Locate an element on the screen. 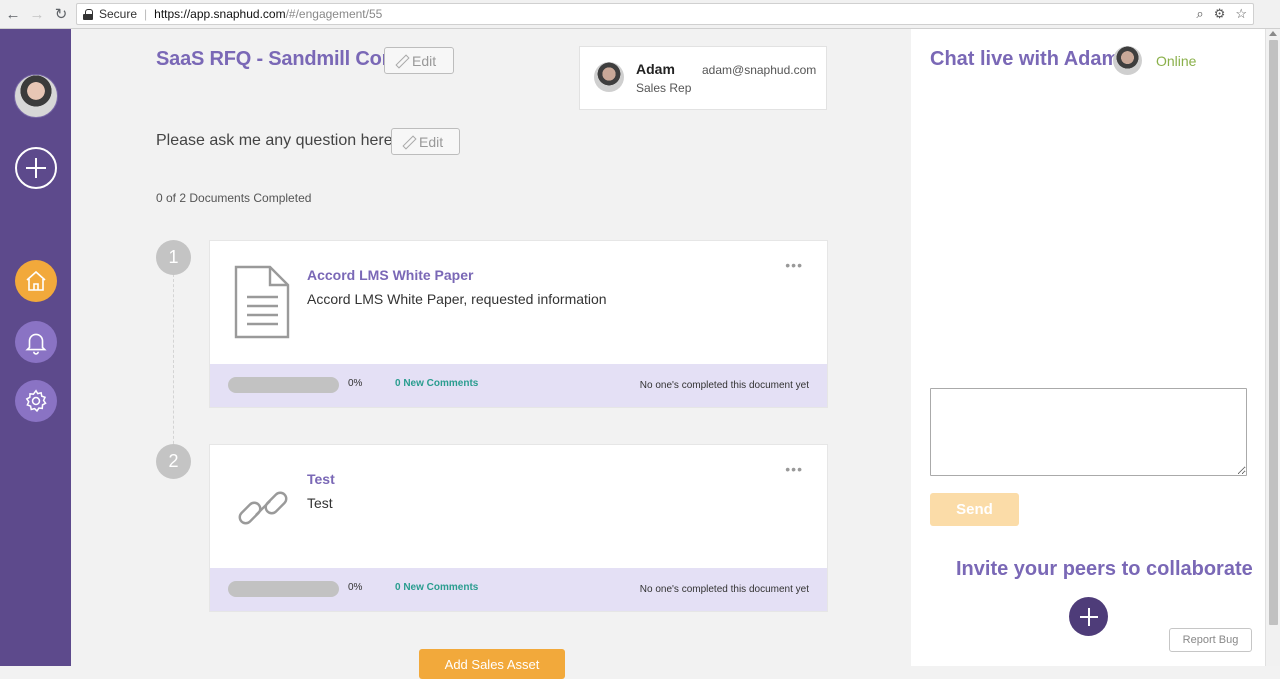 Image resolution: width=1280 pixels, height=679 pixels. step-number: 1 is located at coordinates (173, 257).